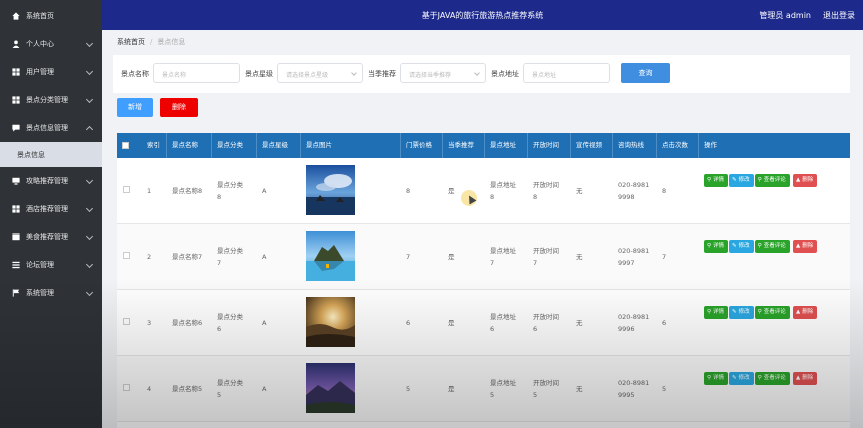 This screenshot has height=428, width=863. I want to click on cell-hotline-ext: 9995, so click(626, 395).